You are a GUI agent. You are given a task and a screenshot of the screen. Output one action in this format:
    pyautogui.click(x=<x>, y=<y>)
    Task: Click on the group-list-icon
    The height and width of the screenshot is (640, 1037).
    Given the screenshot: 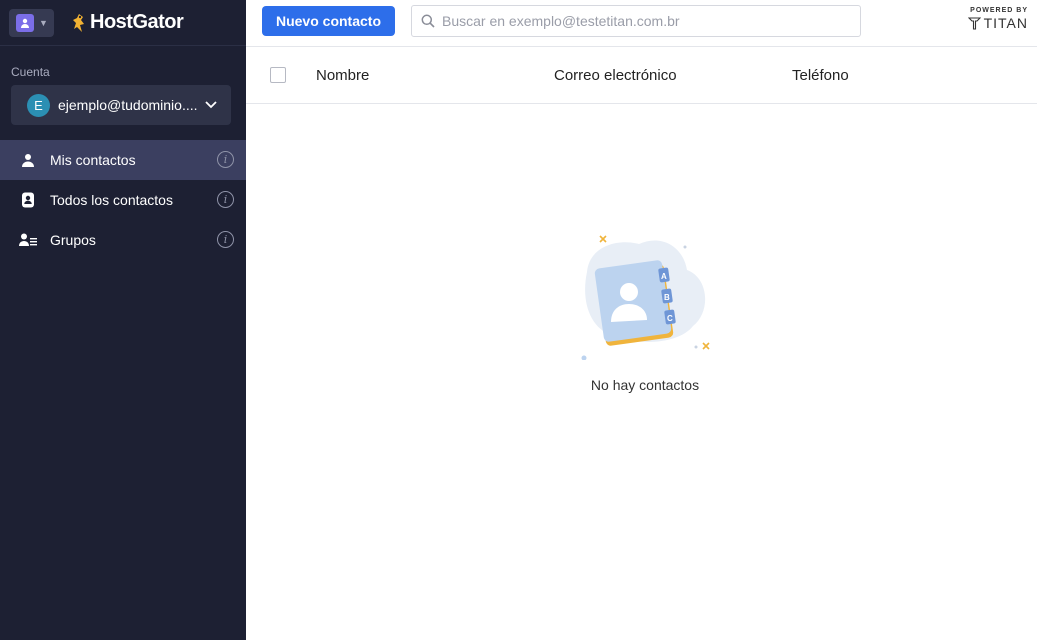 What is the action you would take?
    pyautogui.click(x=28, y=240)
    